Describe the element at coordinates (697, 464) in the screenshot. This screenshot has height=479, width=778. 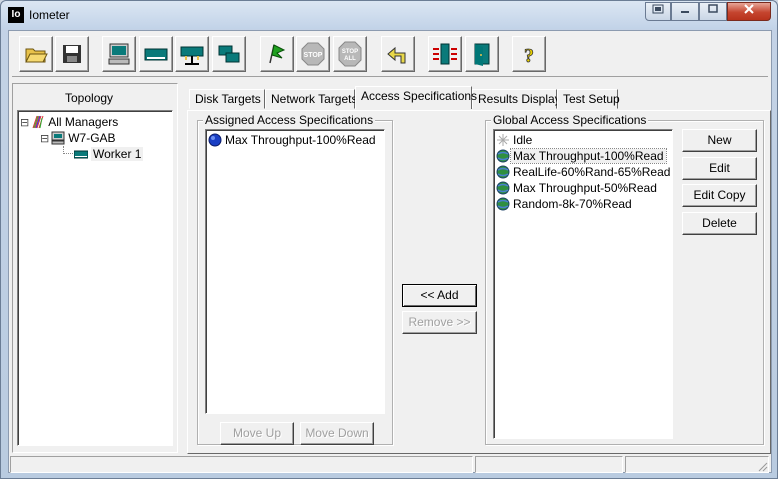
I see `status-pane-right` at that location.